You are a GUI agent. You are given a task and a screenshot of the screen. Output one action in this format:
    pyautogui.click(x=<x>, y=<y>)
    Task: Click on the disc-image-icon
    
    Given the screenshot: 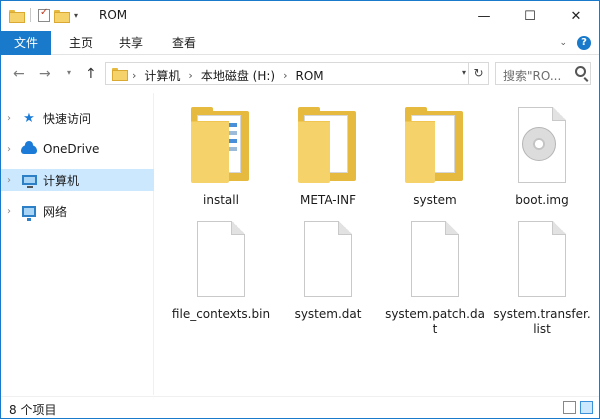 What is the action you would take?
    pyautogui.click(x=542, y=145)
    